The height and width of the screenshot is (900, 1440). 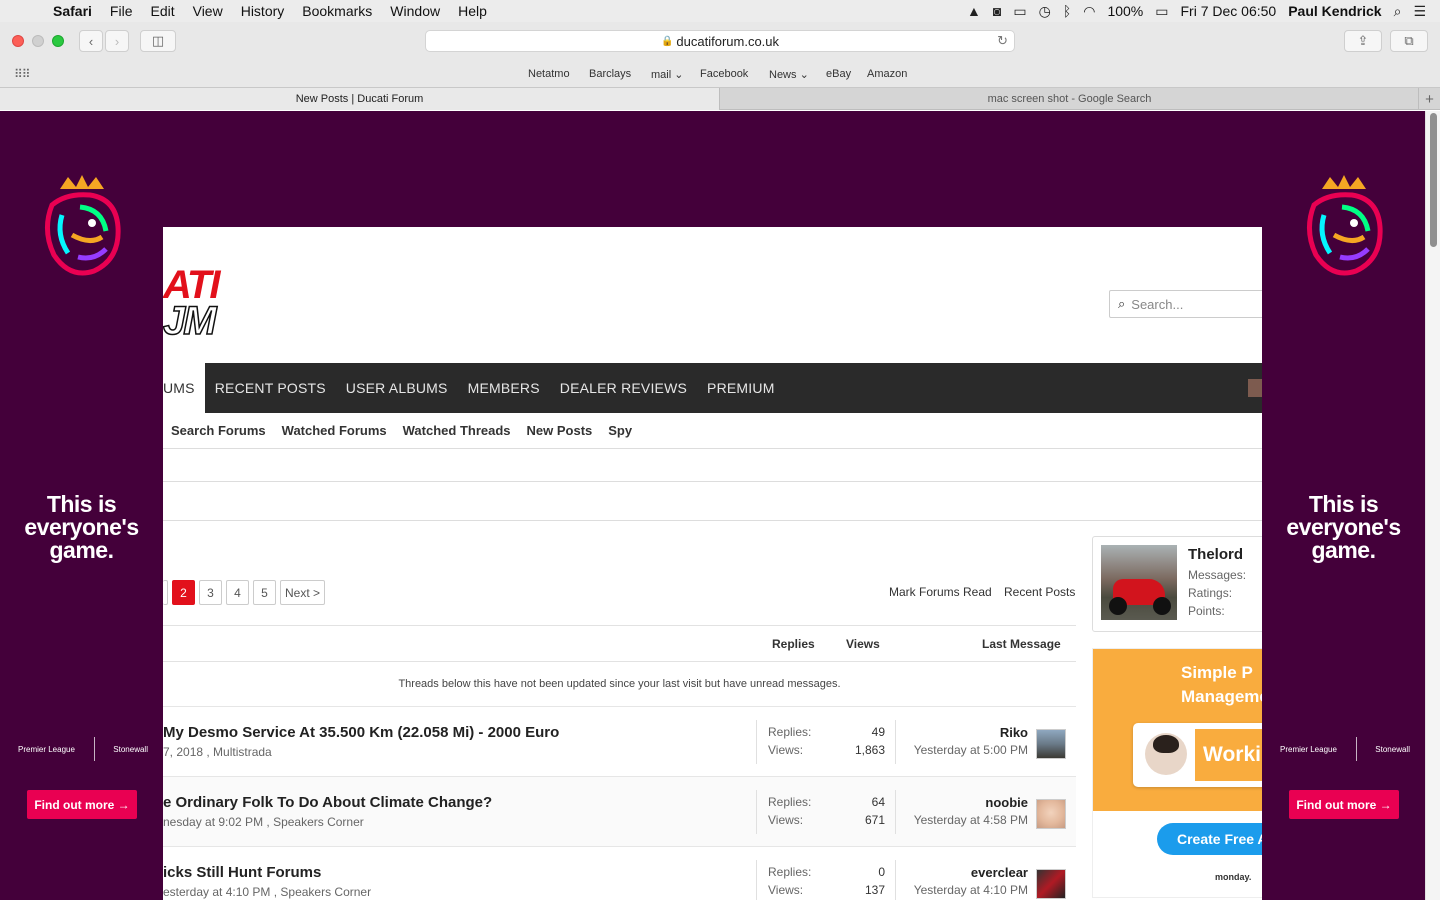 I want to click on battery-percent: 100%, so click(x=1125, y=11).